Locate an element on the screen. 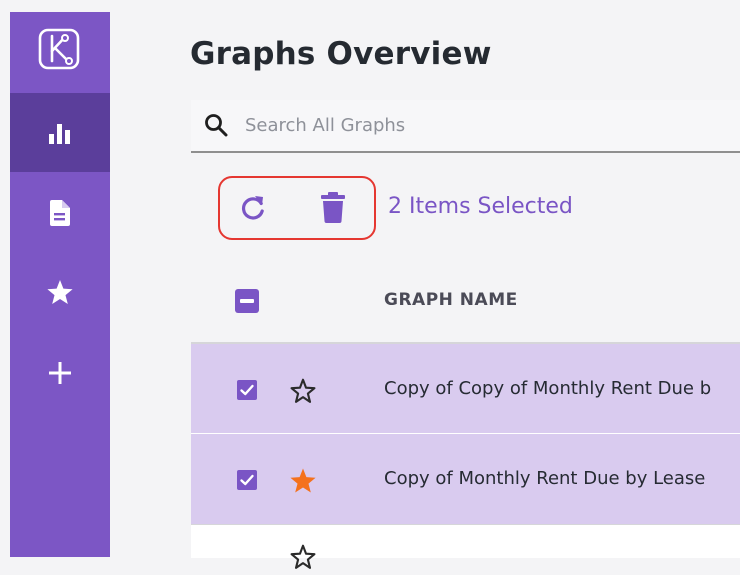 The height and width of the screenshot is (575, 740). star-icon is located at coordinates (60, 292).